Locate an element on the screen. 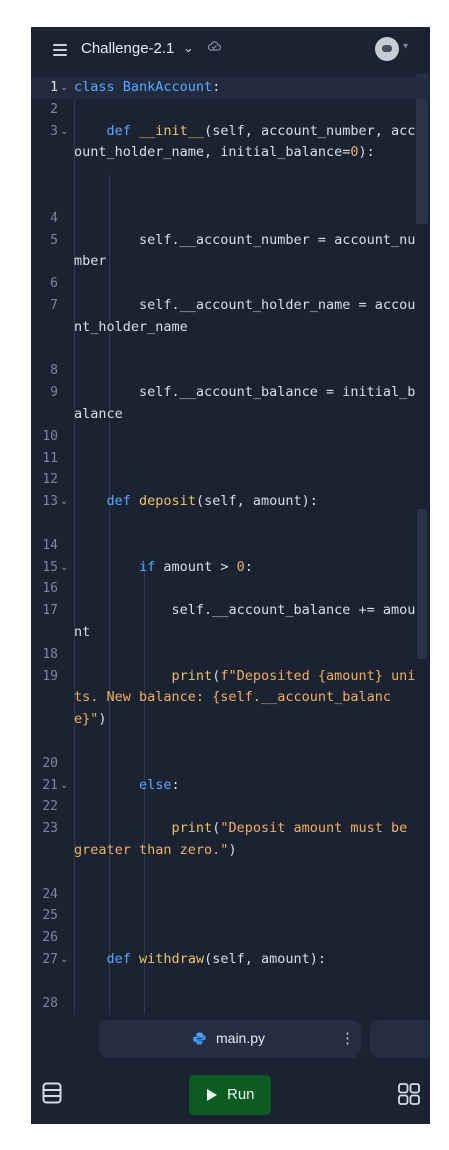  file-tab-bar: main.py ⋮ is located at coordinates (230, 1040).